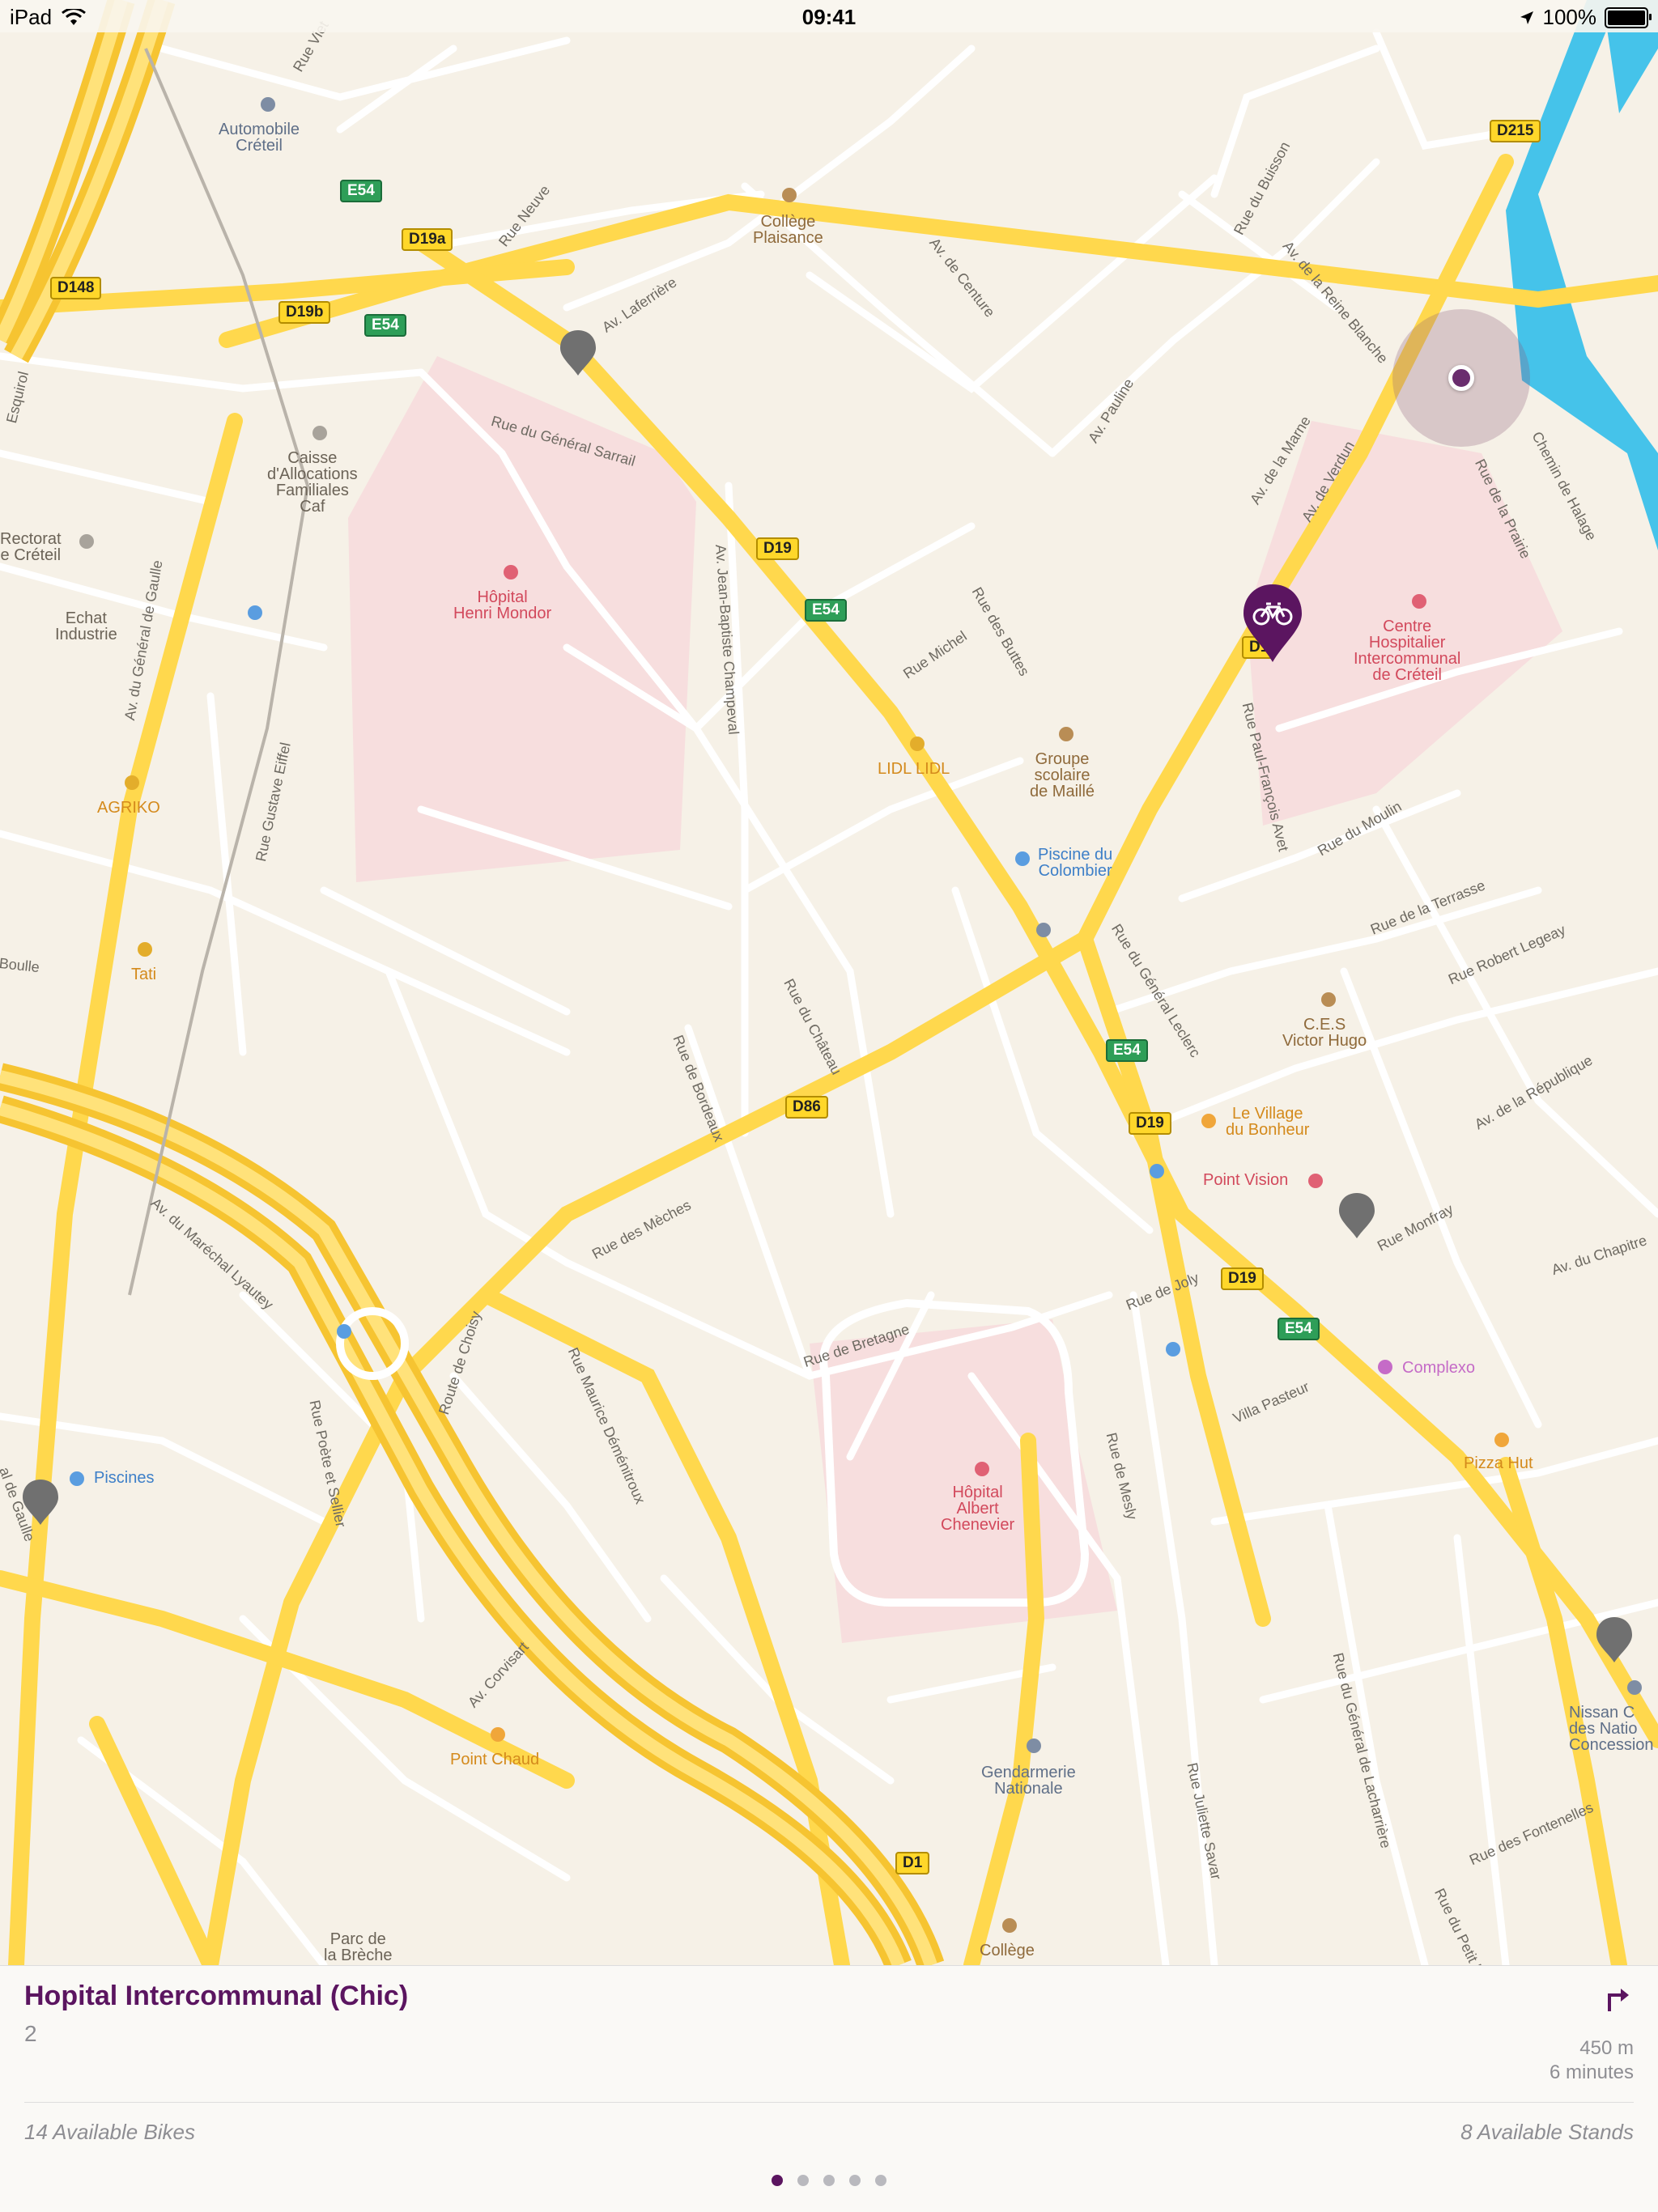 Image resolution: width=1658 pixels, height=2212 pixels. What do you see at coordinates (1007, 1950) in the screenshot?
I see `place-college-bottom: Collège` at bounding box center [1007, 1950].